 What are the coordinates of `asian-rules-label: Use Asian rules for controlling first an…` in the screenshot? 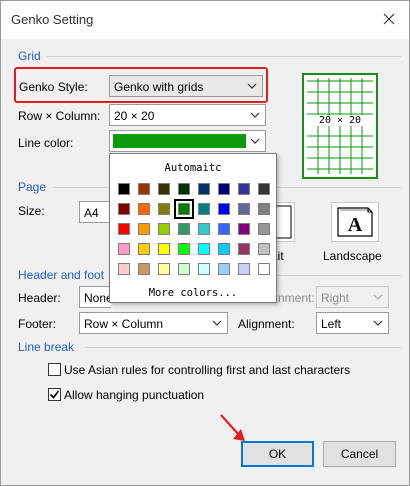 It's located at (207, 370).